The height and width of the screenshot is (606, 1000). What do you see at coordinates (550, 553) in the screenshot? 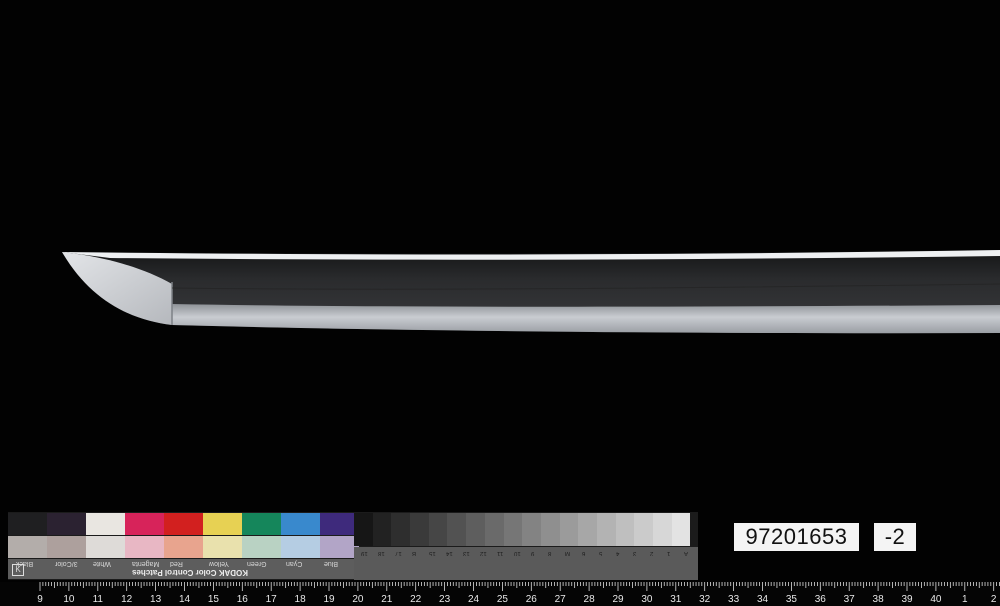
I see `gray-scale-label: 8` at bounding box center [550, 553].